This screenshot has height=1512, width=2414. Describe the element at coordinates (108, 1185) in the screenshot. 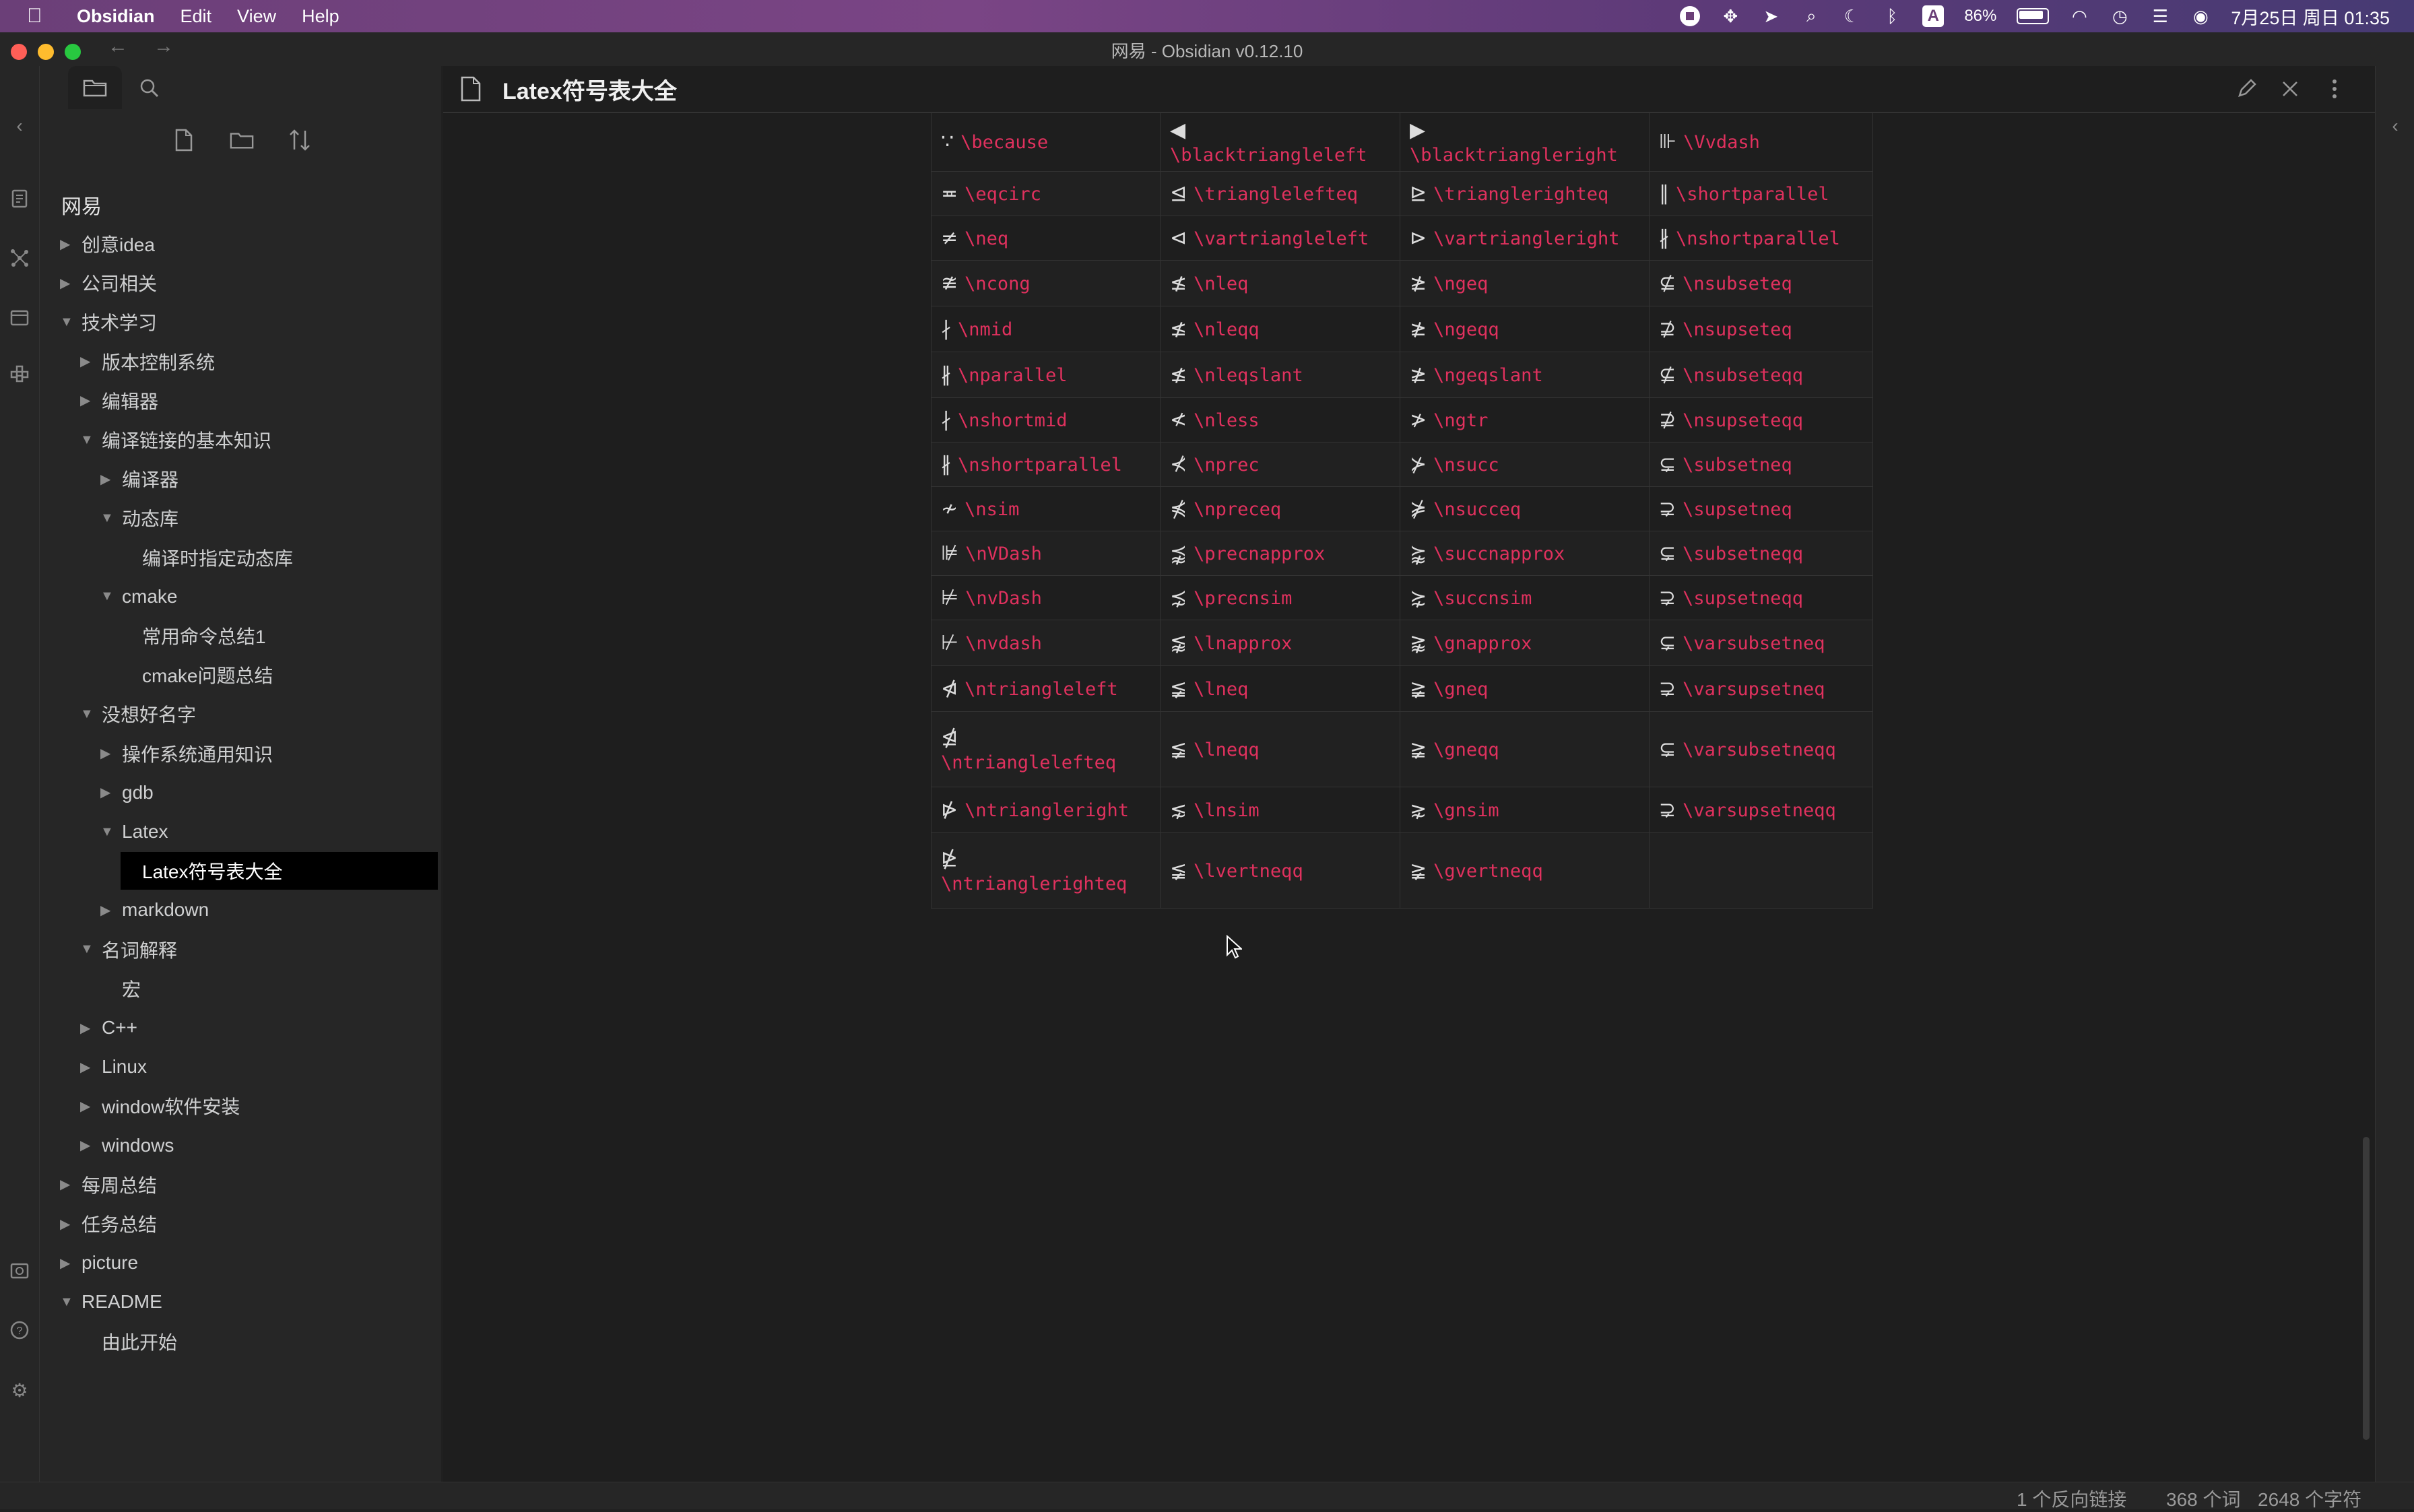

I see `tree-folder: ▶ 每周总结` at that location.